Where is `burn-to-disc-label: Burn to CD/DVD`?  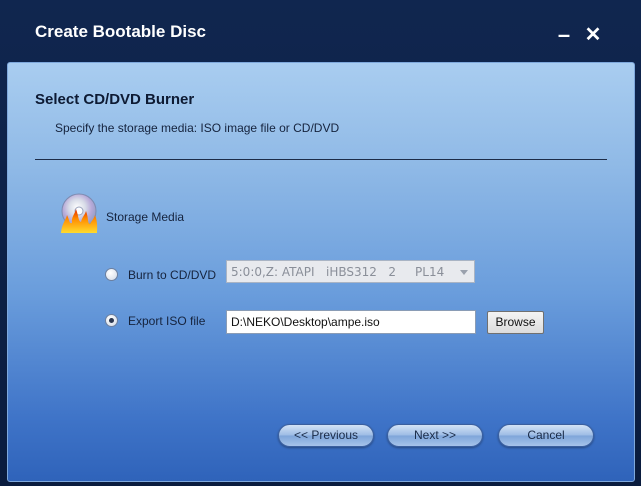
burn-to-disc-label: Burn to CD/DVD is located at coordinates (172, 275).